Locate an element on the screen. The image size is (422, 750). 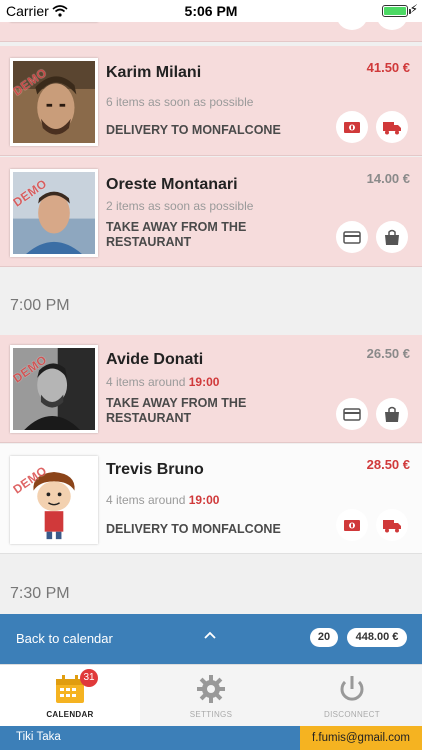
tab-settings: SETTINGS is located at coordinates (211, 695).